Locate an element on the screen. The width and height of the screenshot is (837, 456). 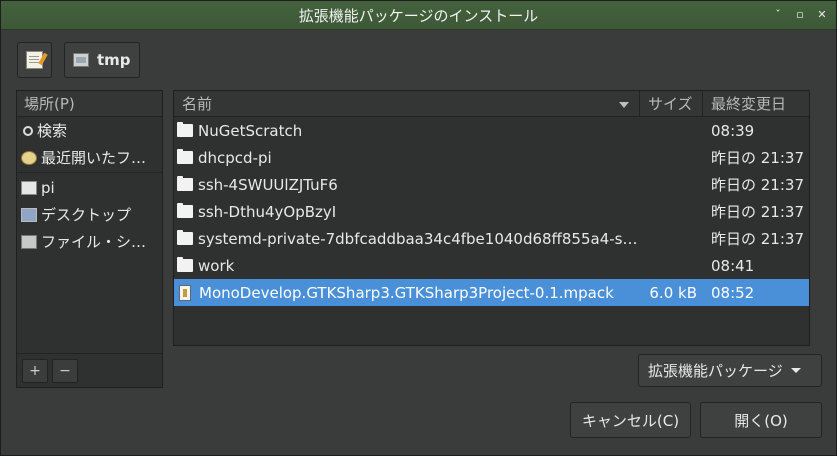
file-name: dhcpcd-pi is located at coordinates (235, 157).